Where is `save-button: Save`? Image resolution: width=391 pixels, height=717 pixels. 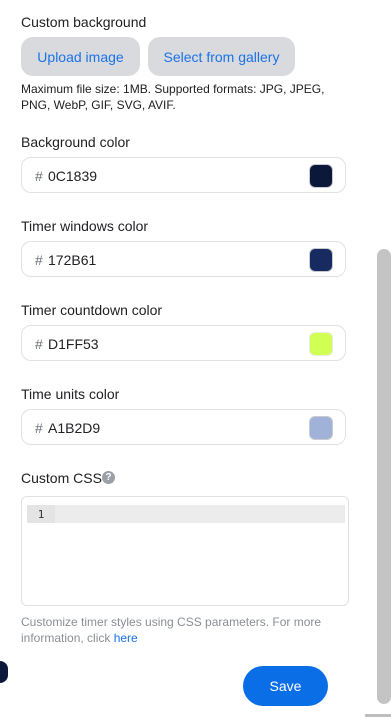
save-button: Save is located at coordinates (285, 686).